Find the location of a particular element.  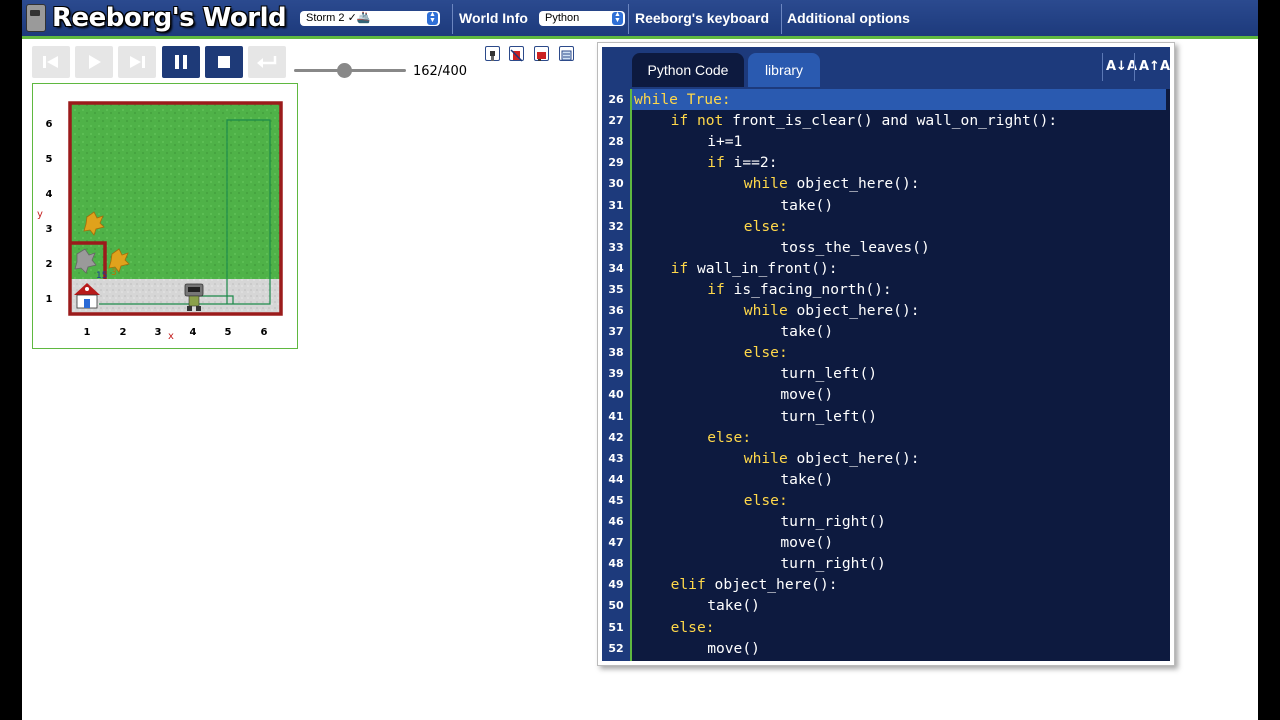

code-line: if is_facing_north(): is located at coordinates (899, 289).